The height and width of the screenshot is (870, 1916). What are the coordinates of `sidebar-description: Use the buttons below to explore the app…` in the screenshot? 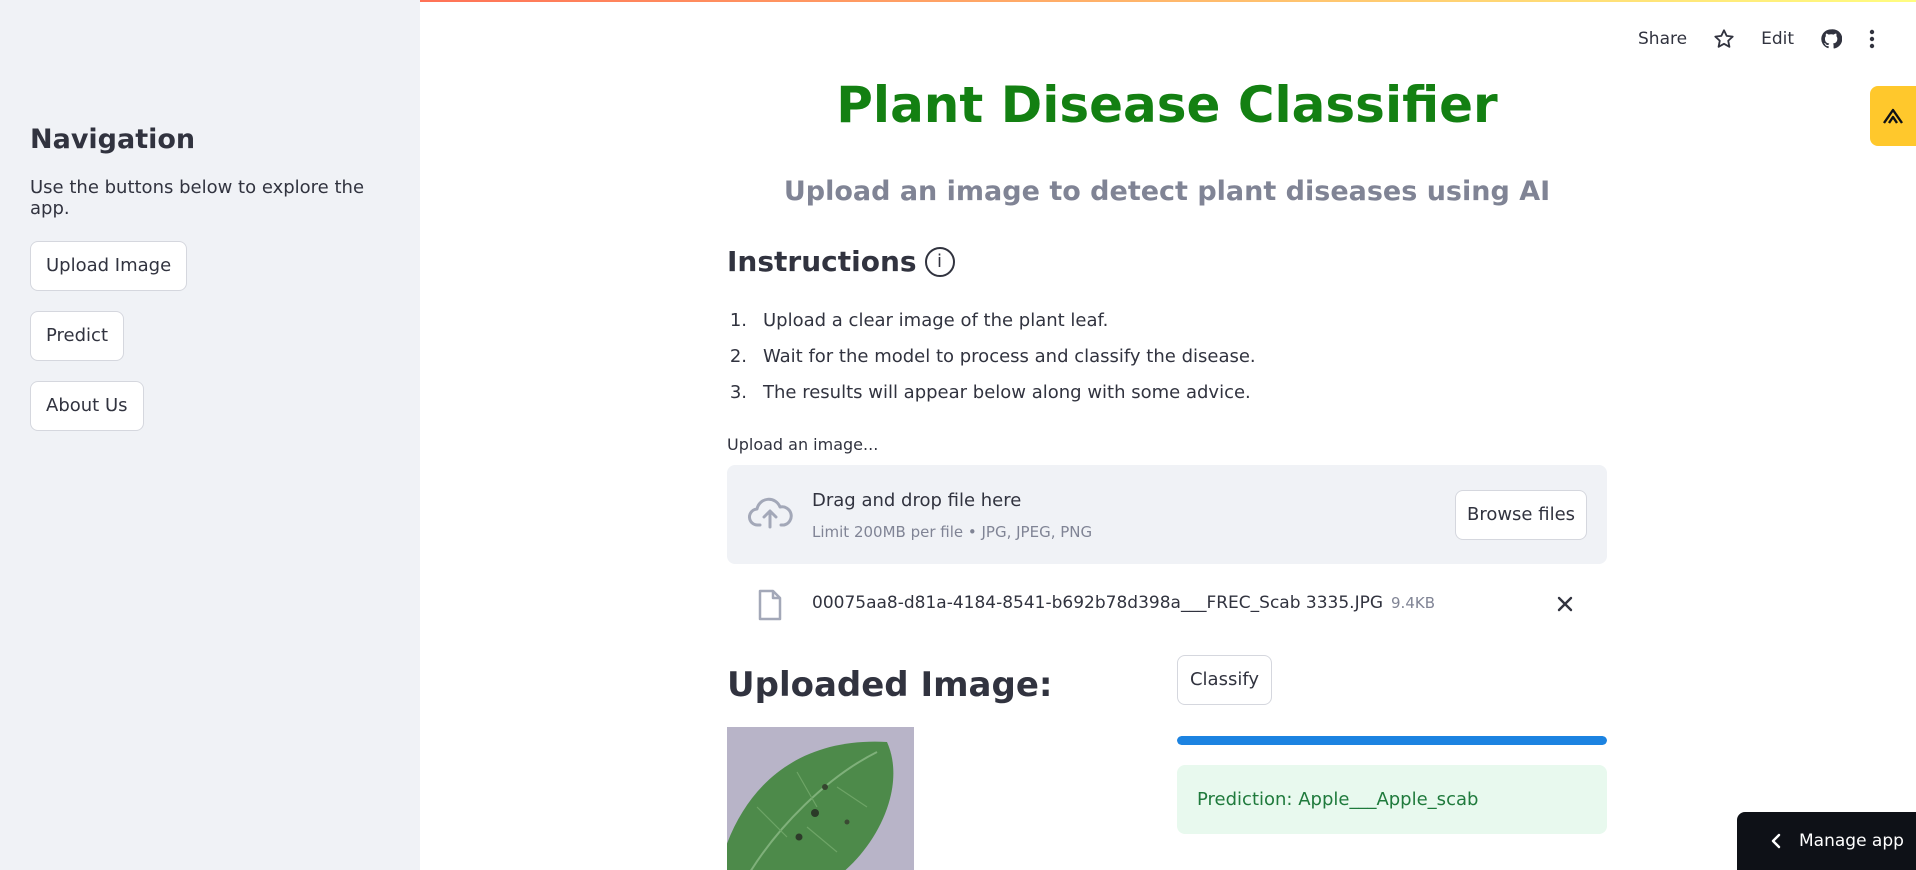 It's located at (197, 198).